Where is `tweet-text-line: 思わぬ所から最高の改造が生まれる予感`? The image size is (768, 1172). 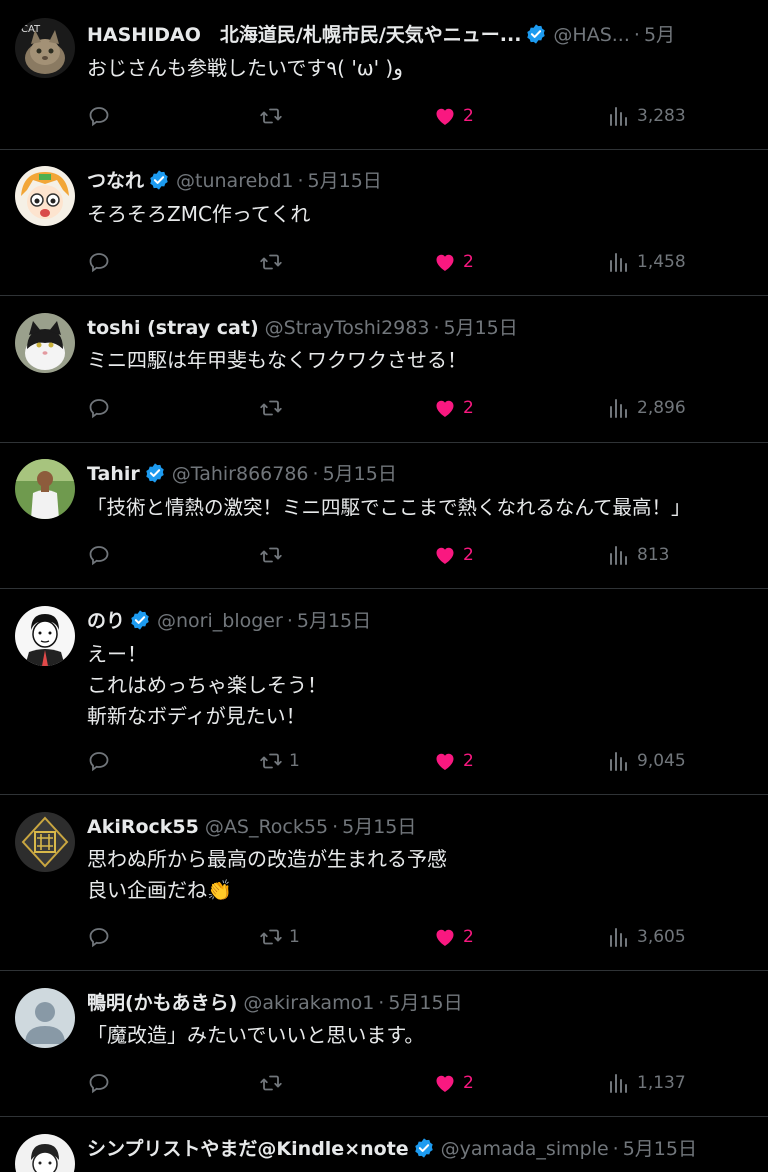 tweet-text-line: 思わぬ所から最高の改造が生まれる予感 is located at coordinates (267, 859).